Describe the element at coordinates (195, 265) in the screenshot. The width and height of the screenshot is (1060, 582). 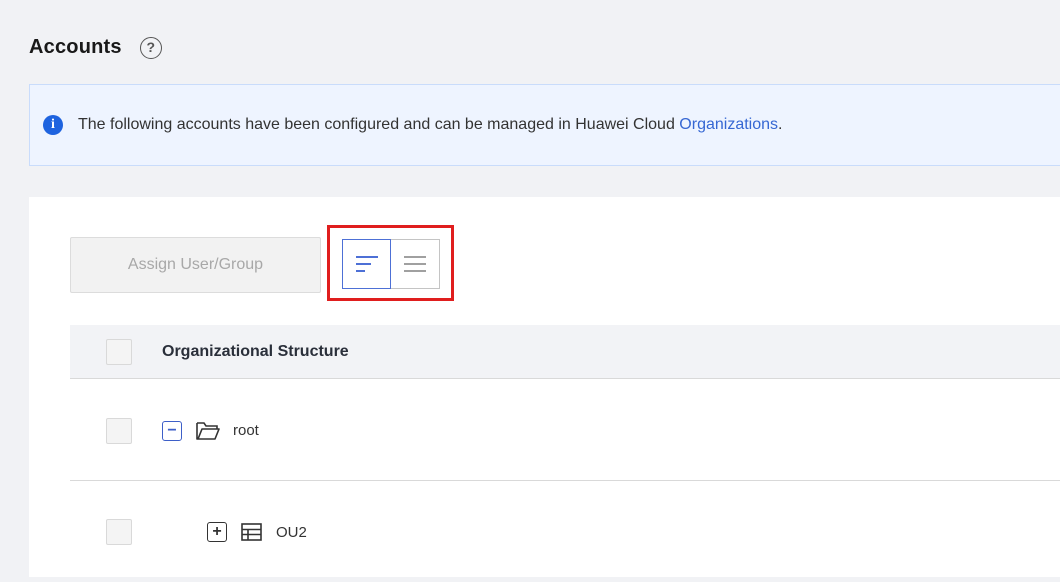
I see `assign-user-group-button: Assign User/Group` at that location.